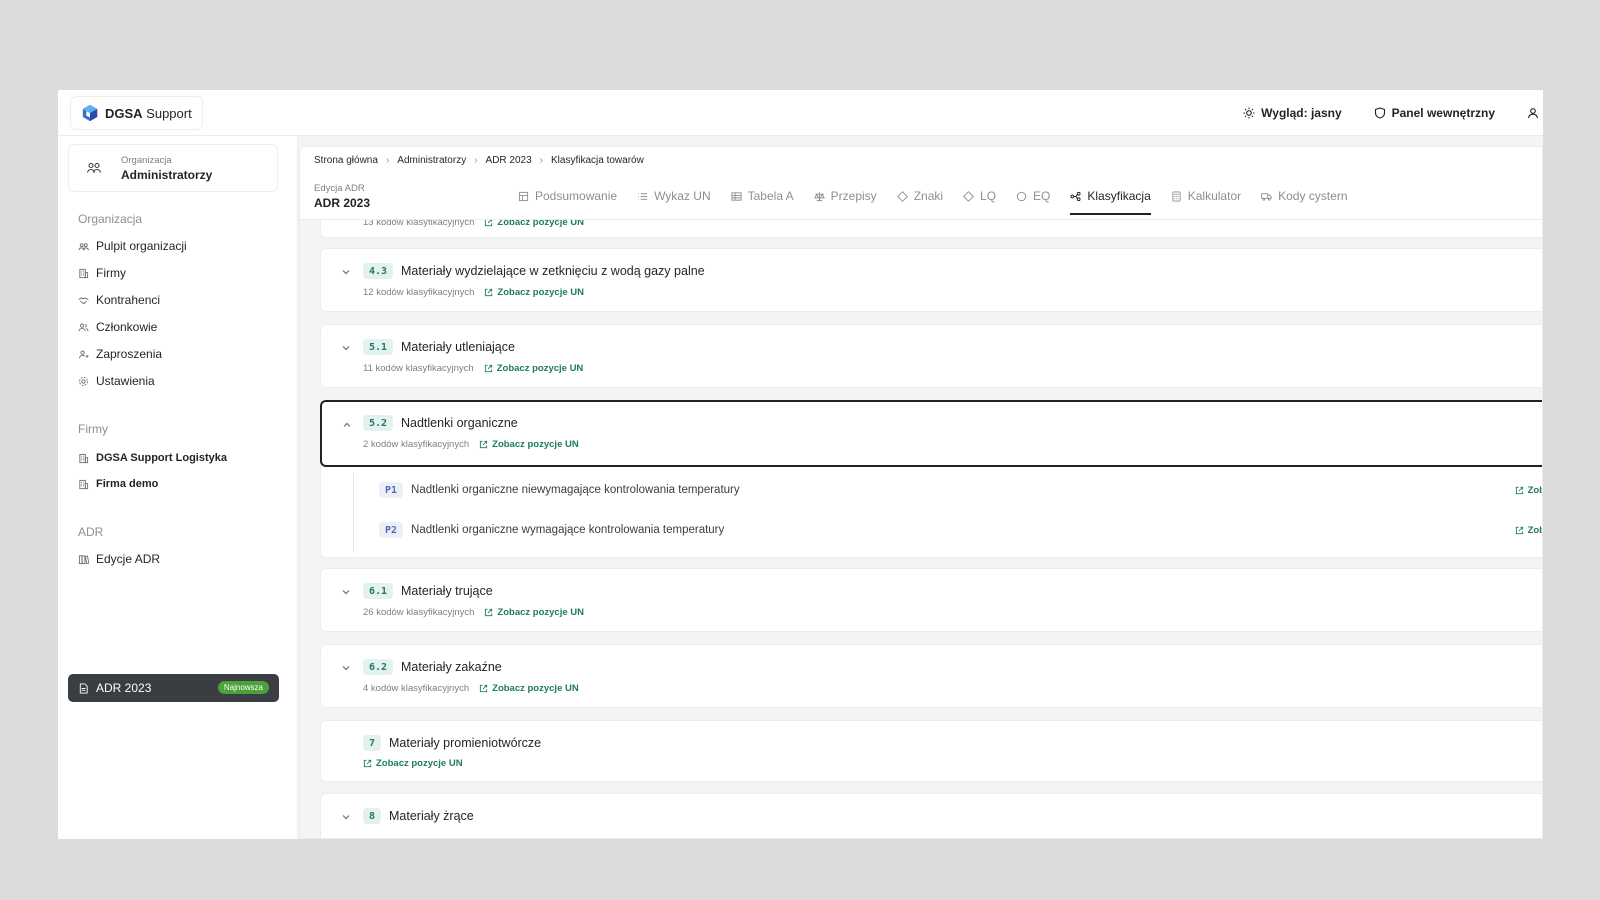 The height and width of the screenshot is (900, 1600). Describe the element at coordinates (243, 687) in the screenshot. I see `latest-badge: Najnowsza` at that location.